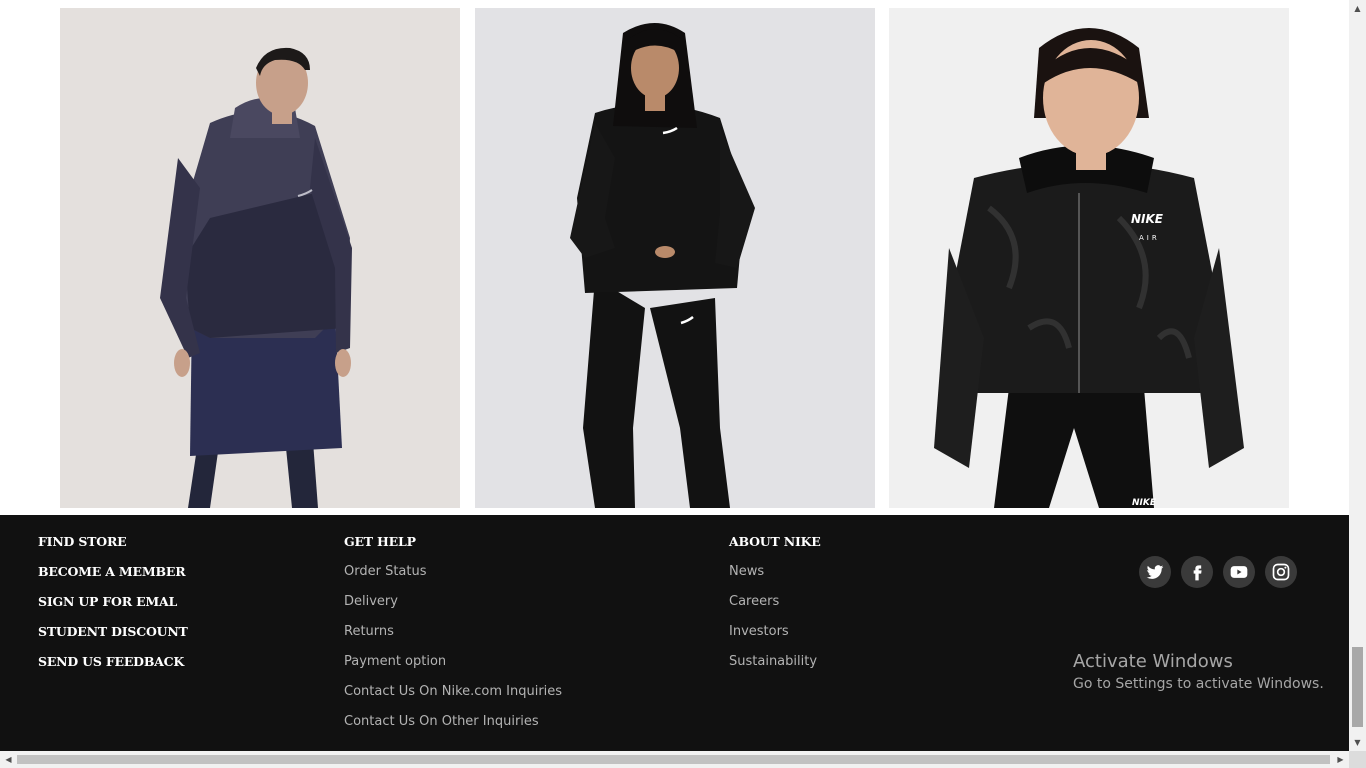 Image resolution: width=1366 pixels, height=768 pixels. Describe the element at coordinates (775, 541) in the screenshot. I see `about-nike-heading: ABOUT NIKE` at that location.